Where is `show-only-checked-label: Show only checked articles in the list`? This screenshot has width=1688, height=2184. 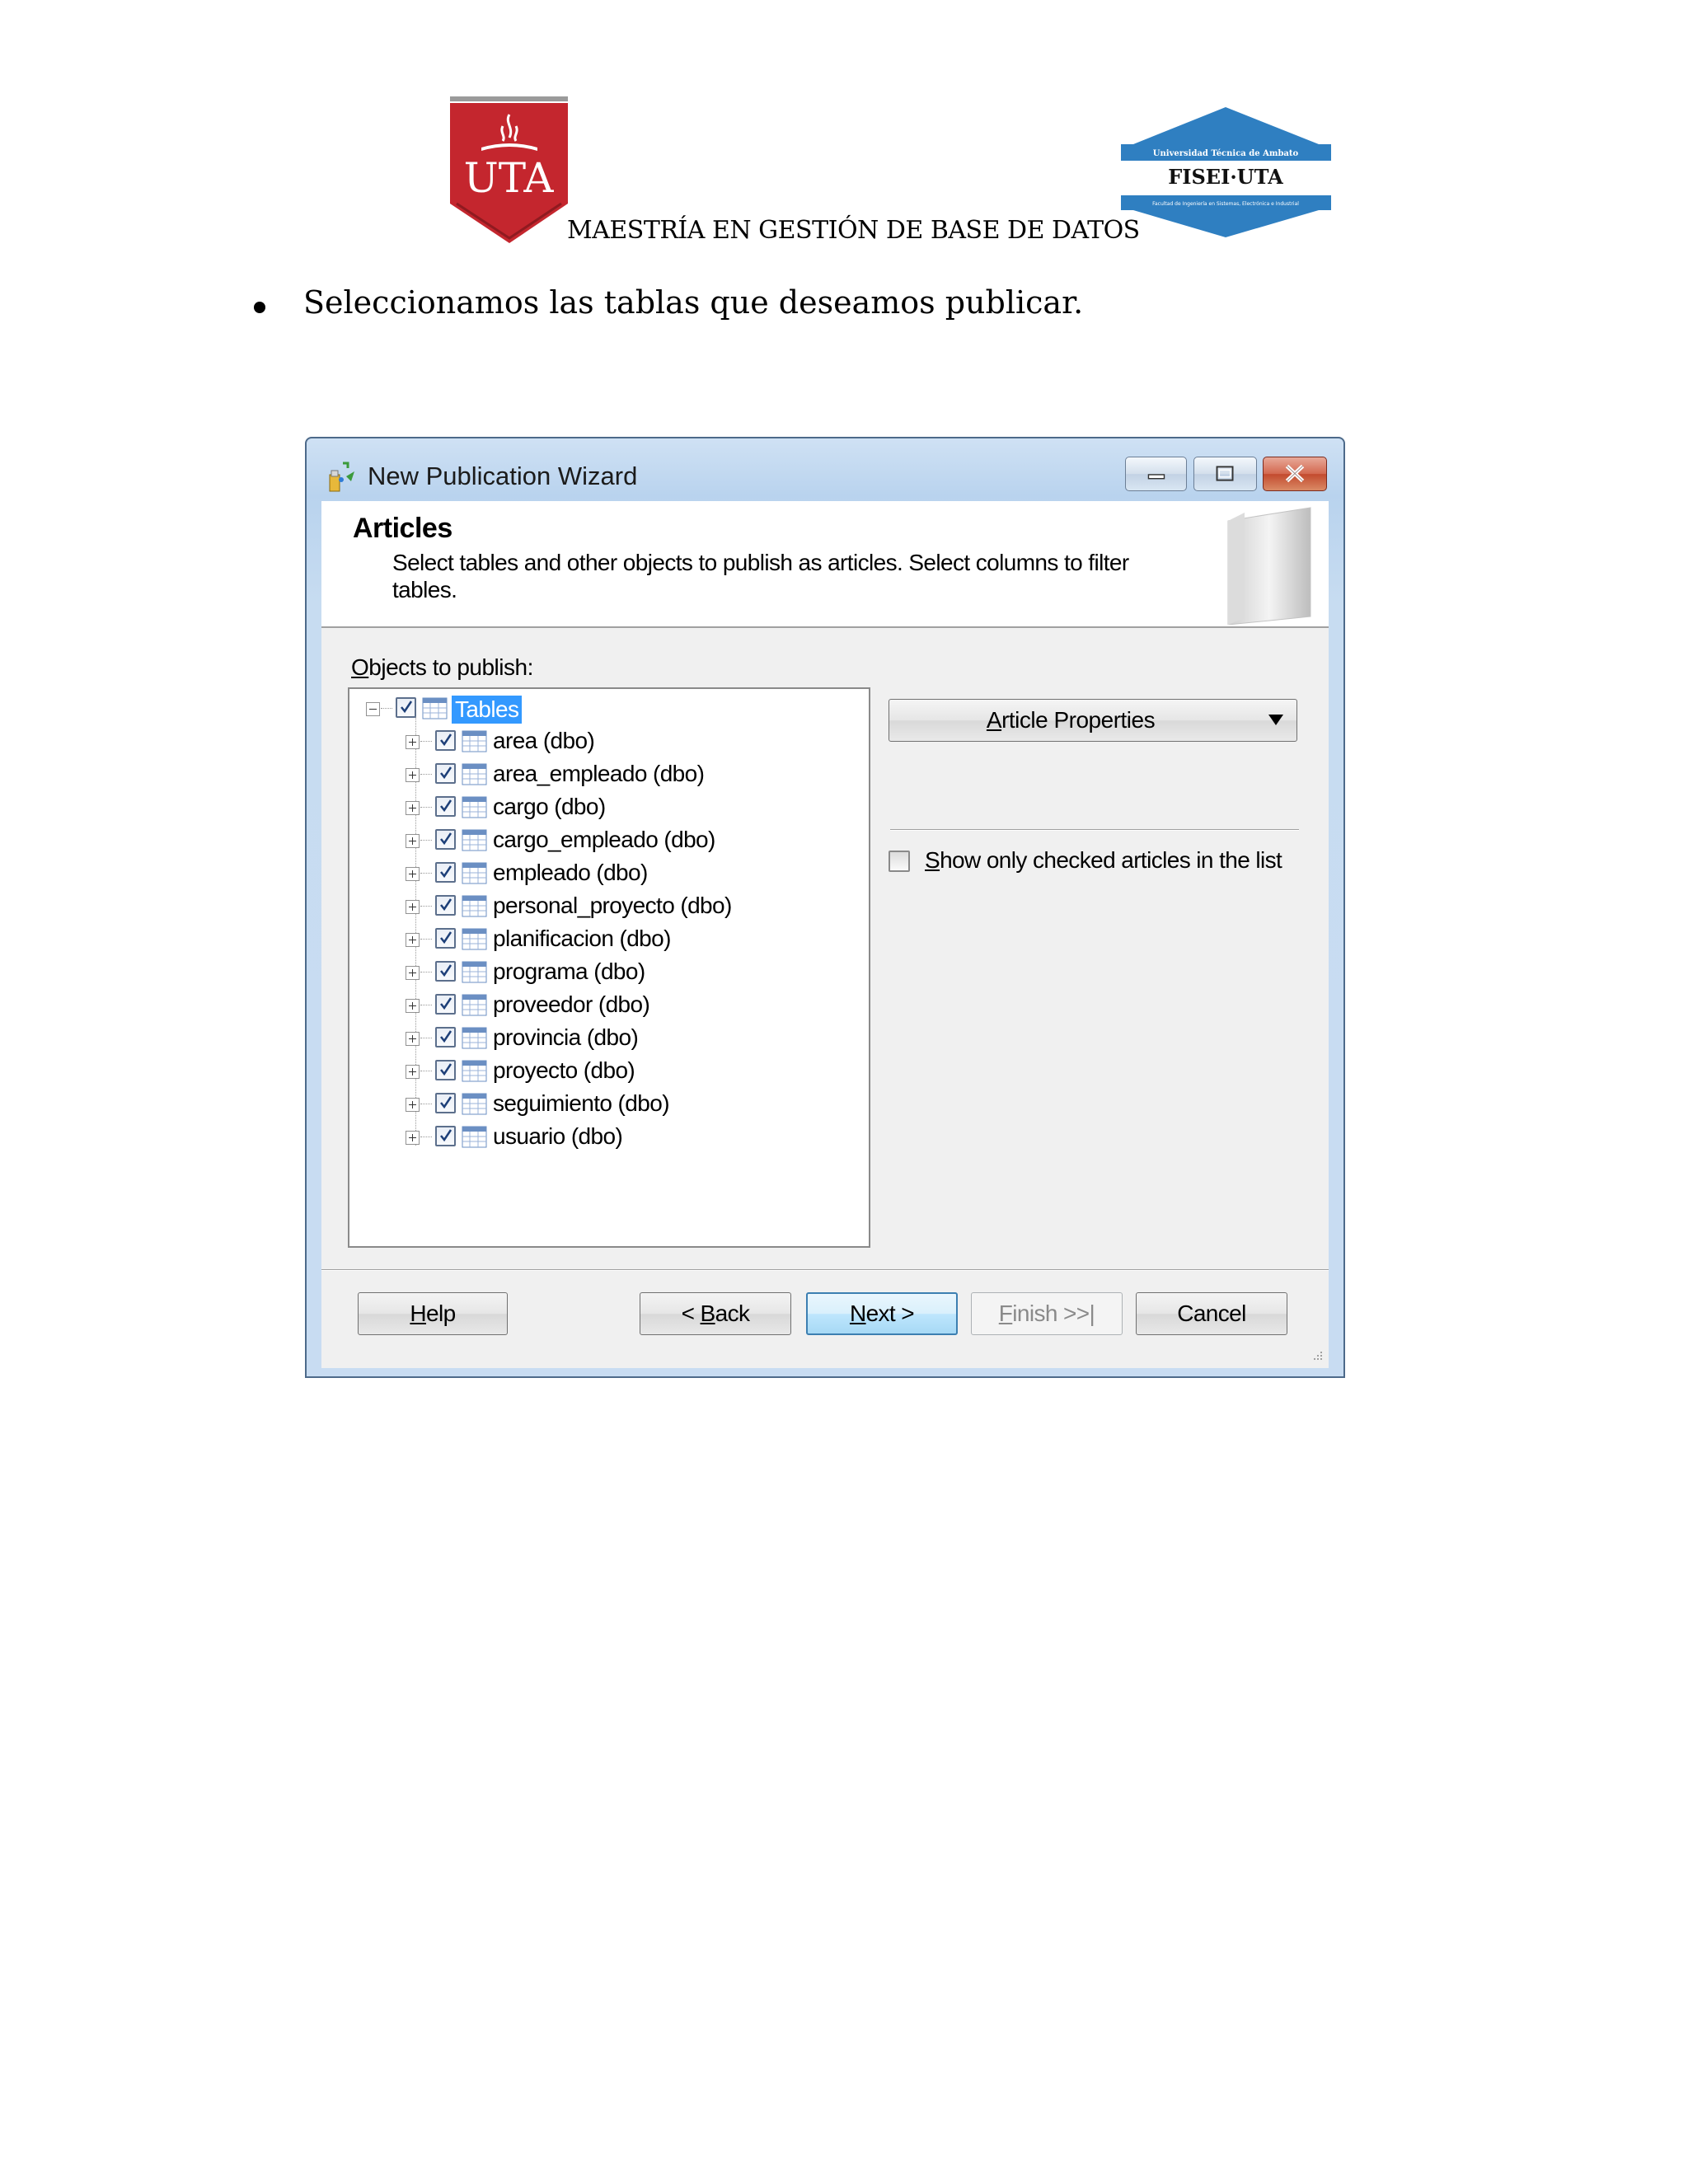 show-only-checked-label: Show only checked articles in the list is located at coordinates (1104, 860).